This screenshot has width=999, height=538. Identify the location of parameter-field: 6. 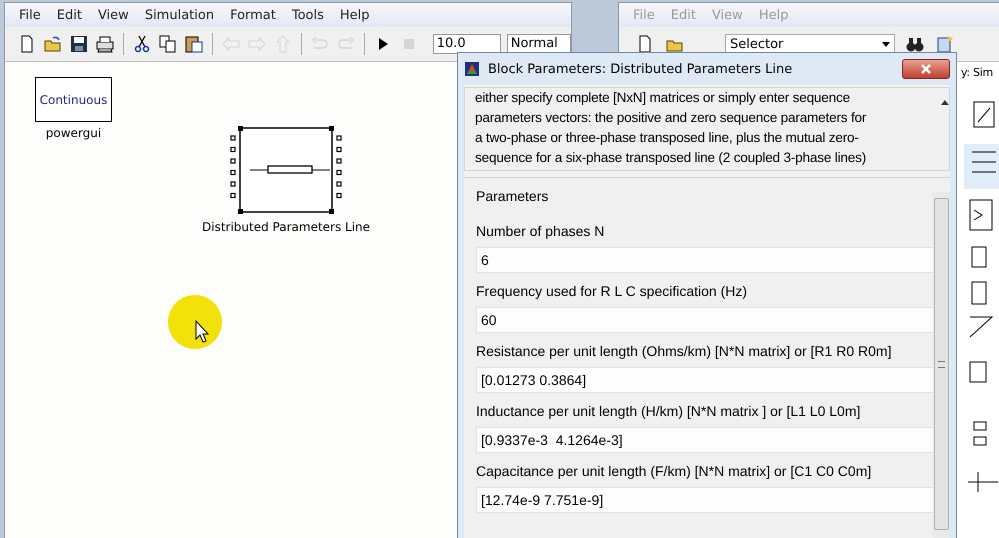
(706, 260).